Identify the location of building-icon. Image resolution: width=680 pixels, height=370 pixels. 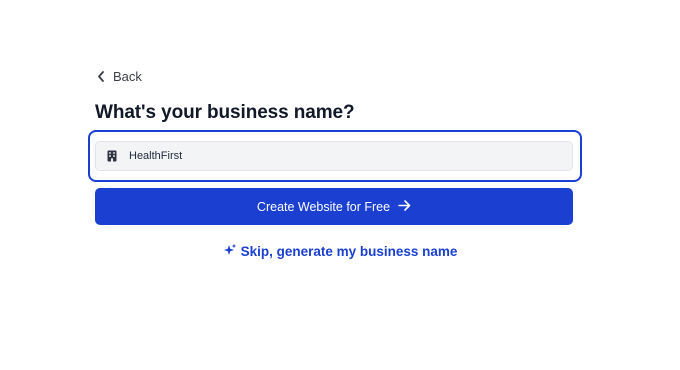
(112, 156).